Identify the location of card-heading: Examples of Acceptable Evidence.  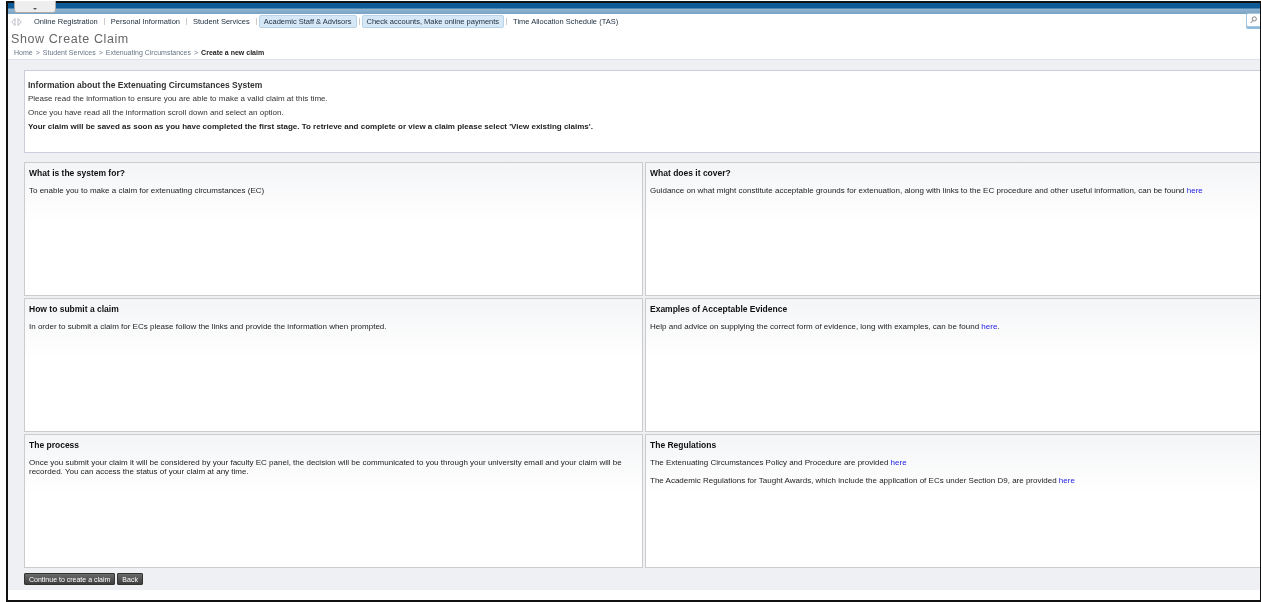
(719, 309).